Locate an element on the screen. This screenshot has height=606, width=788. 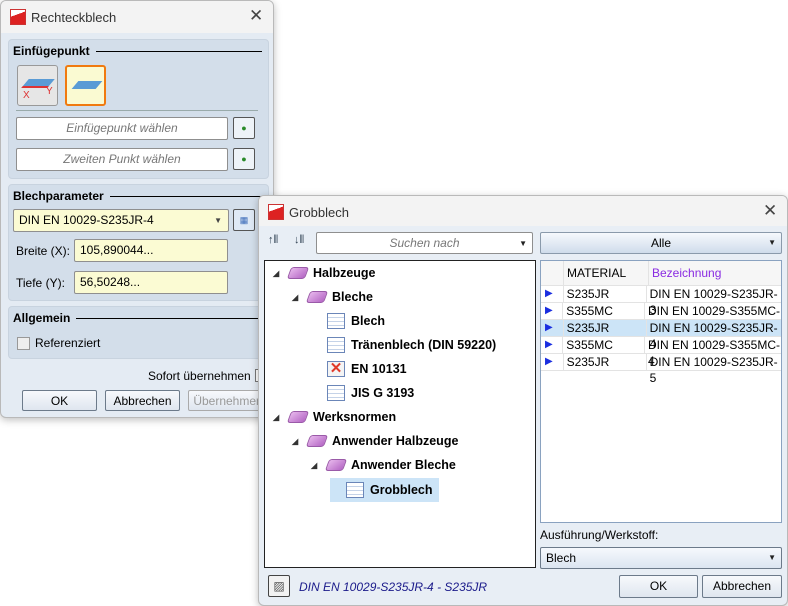
app-logo-icon is located at coordinates (276, 212).